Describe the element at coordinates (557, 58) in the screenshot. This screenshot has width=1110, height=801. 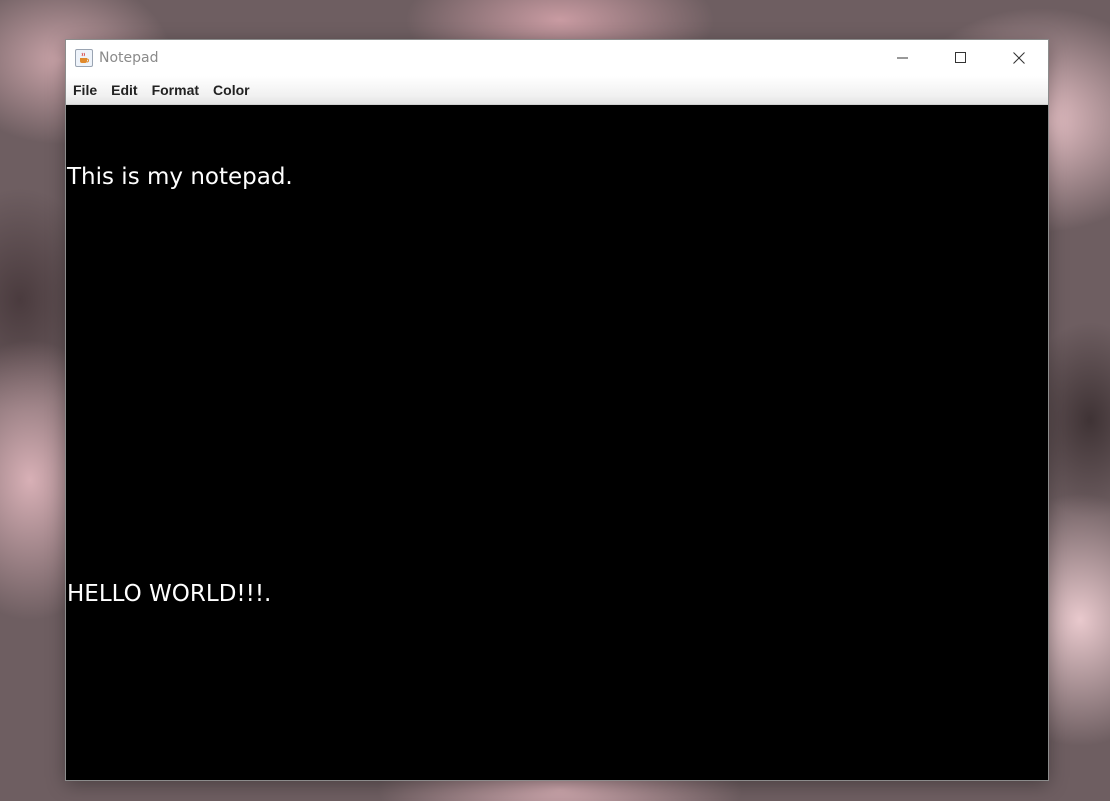
I see `title-bar: Notepad` at that location.